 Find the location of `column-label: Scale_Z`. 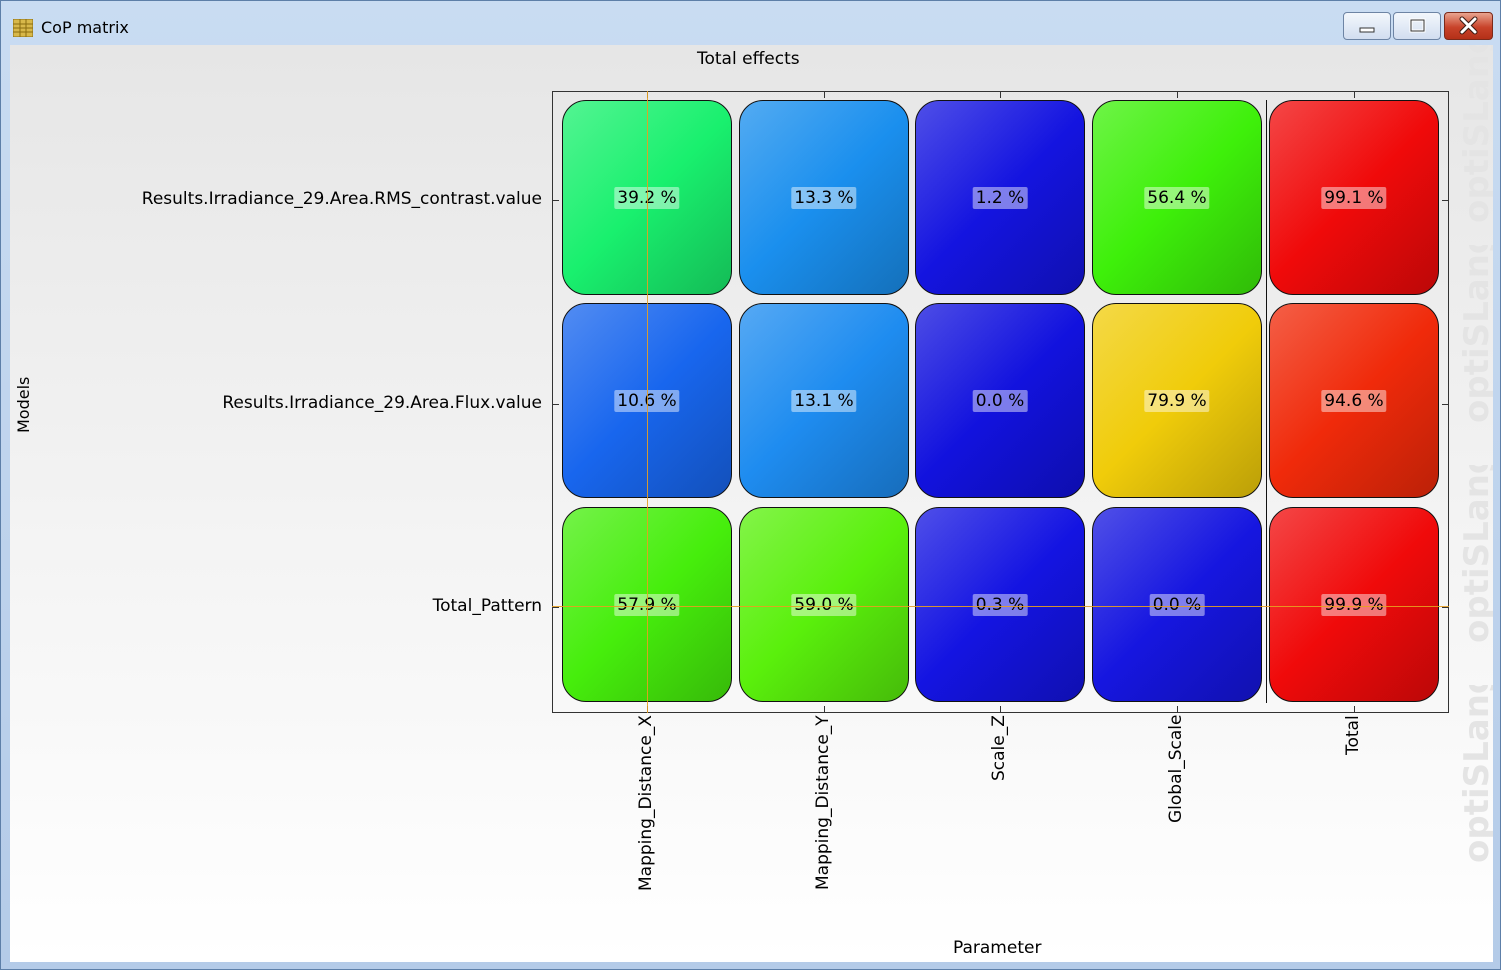

column-label: Scale_Z is located at coordinates (999, 748).